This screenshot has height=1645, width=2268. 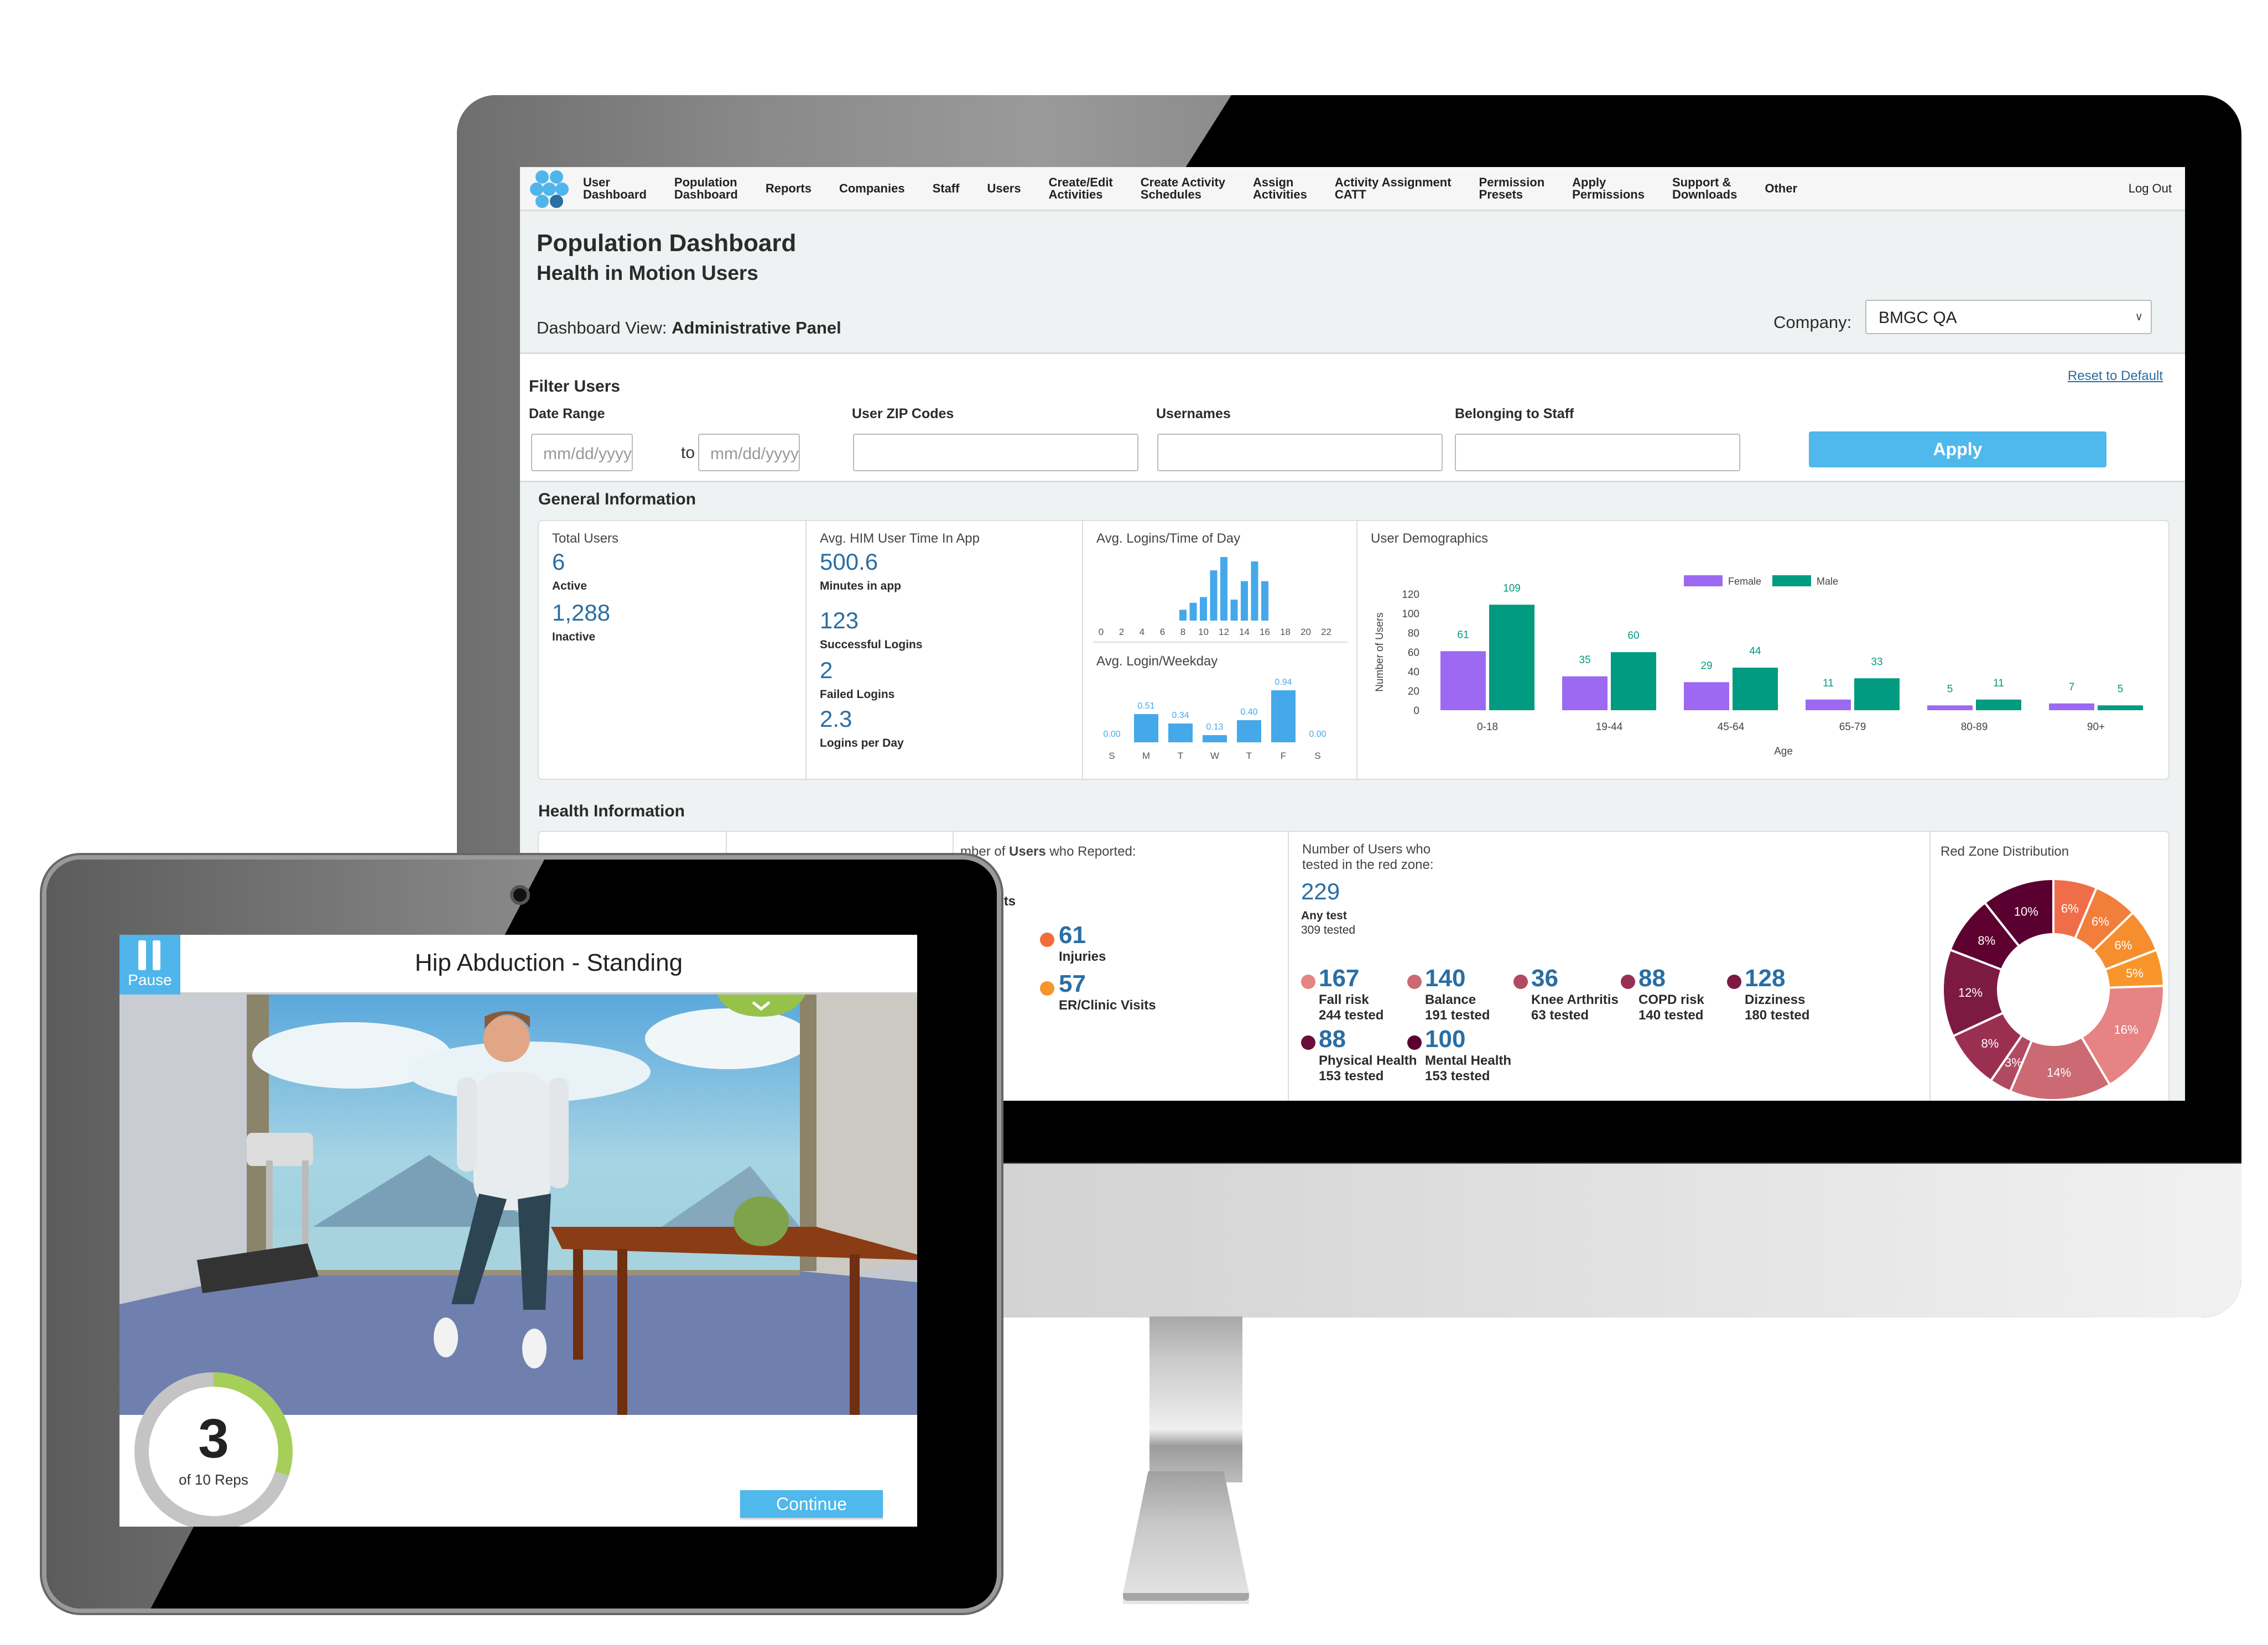 I want to click on nav-item-staff: Staff, so click(x=947, y=188).